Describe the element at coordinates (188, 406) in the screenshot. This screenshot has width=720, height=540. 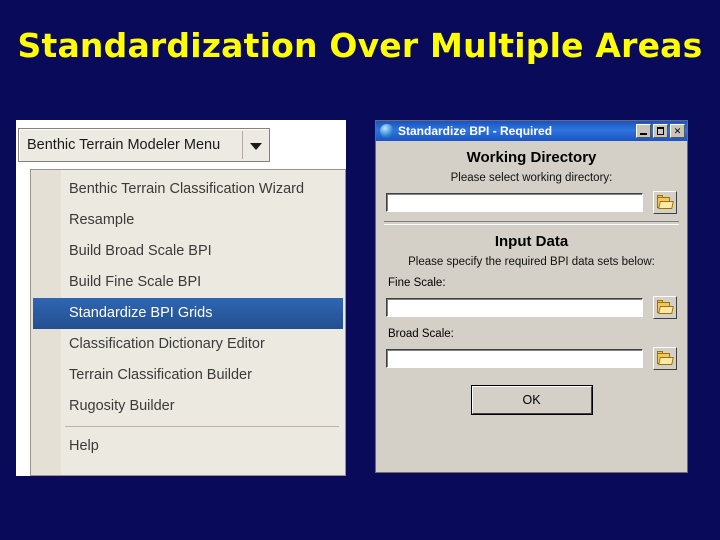
I see `menu-item-rugosity-builder: Rugosity Builder` at that location.